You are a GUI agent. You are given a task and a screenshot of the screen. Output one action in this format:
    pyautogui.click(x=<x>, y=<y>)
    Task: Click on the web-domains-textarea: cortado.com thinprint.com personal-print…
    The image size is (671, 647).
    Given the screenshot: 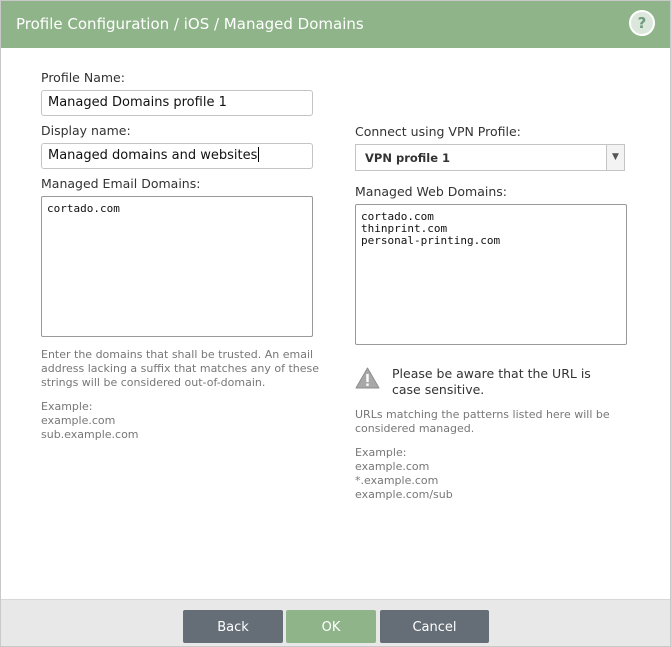 What is the action you would take?
    pyautogui.click(x=491, y=274)
    